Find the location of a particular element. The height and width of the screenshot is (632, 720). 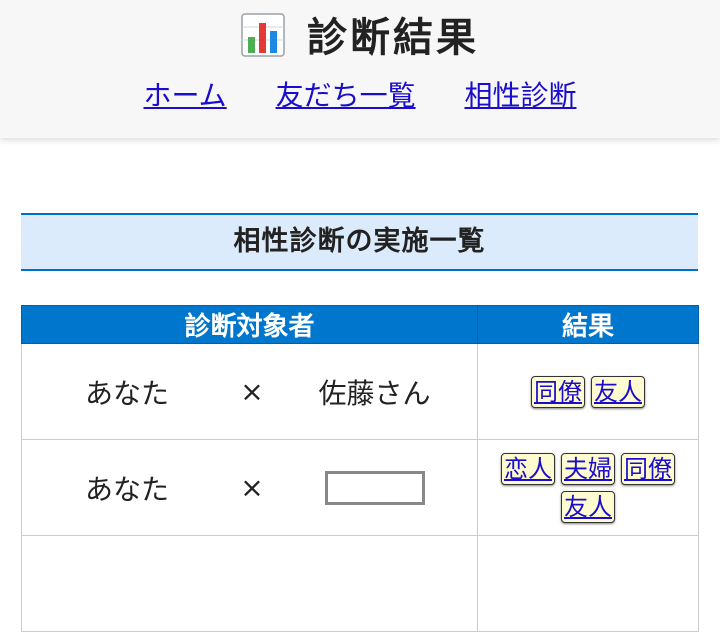

pair-cell: あなた × 佐藤さん is located at coordinates (249, 391).